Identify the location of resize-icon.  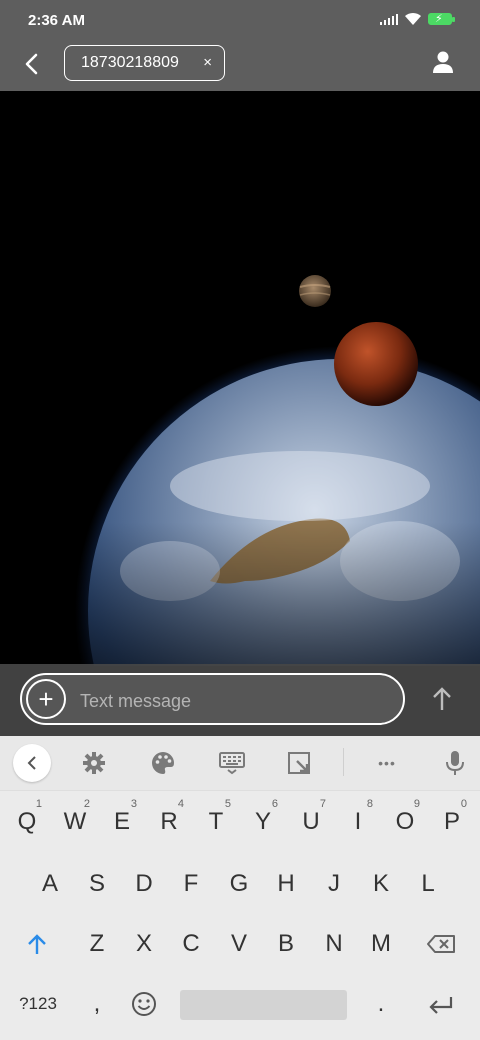
(299, 763).